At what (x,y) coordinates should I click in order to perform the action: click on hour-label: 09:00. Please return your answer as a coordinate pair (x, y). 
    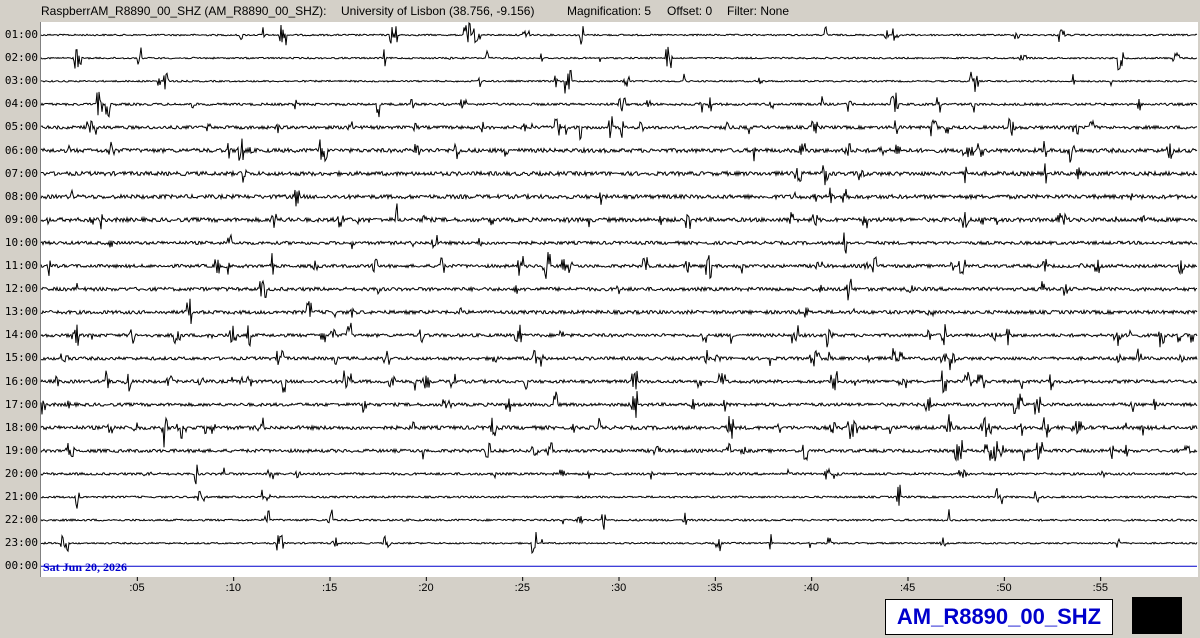
    Looking at the image, I should click on (21, 219).